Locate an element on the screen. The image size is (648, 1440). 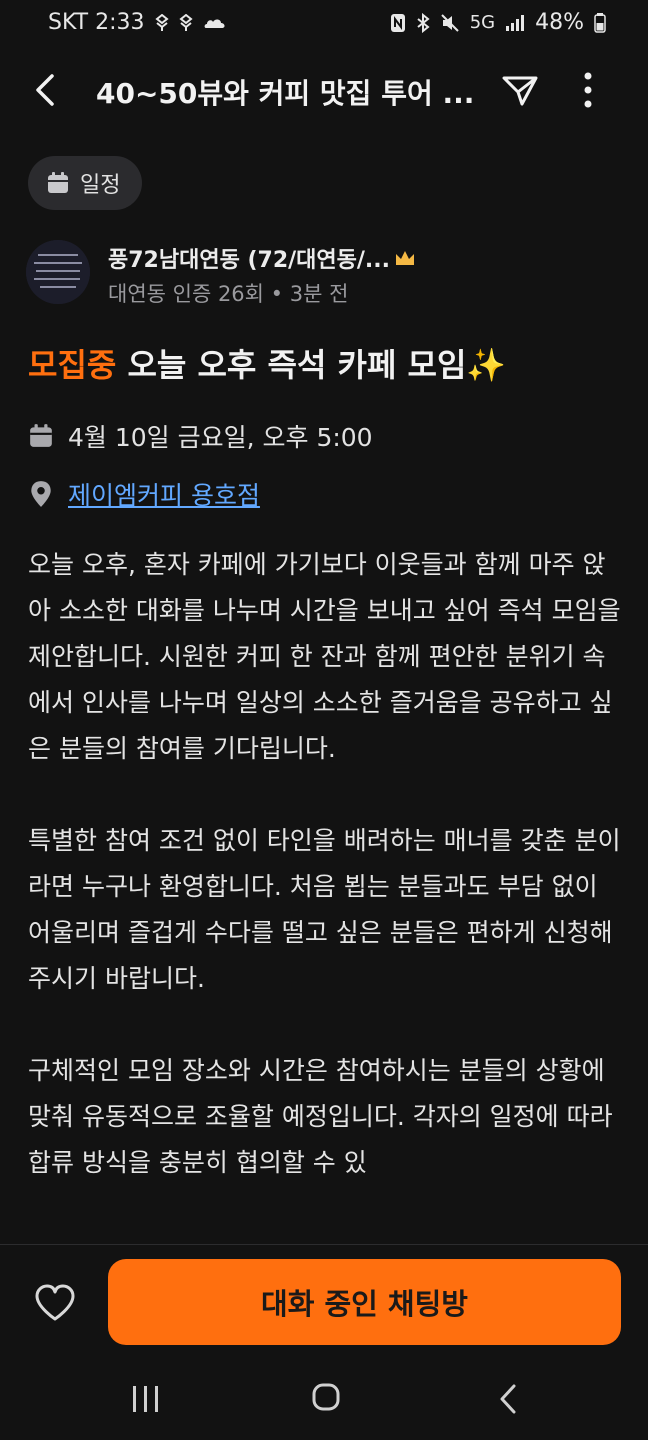
bluetooth-icon is located at coordinates (423, 22).